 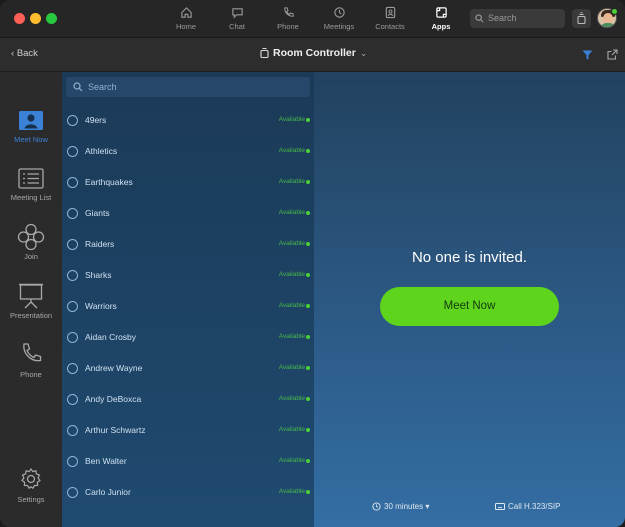 What do you see at coordinates (101, 306) in the screenshot?
I see `contact-name: Warriors` at bounding box center [101, 306].